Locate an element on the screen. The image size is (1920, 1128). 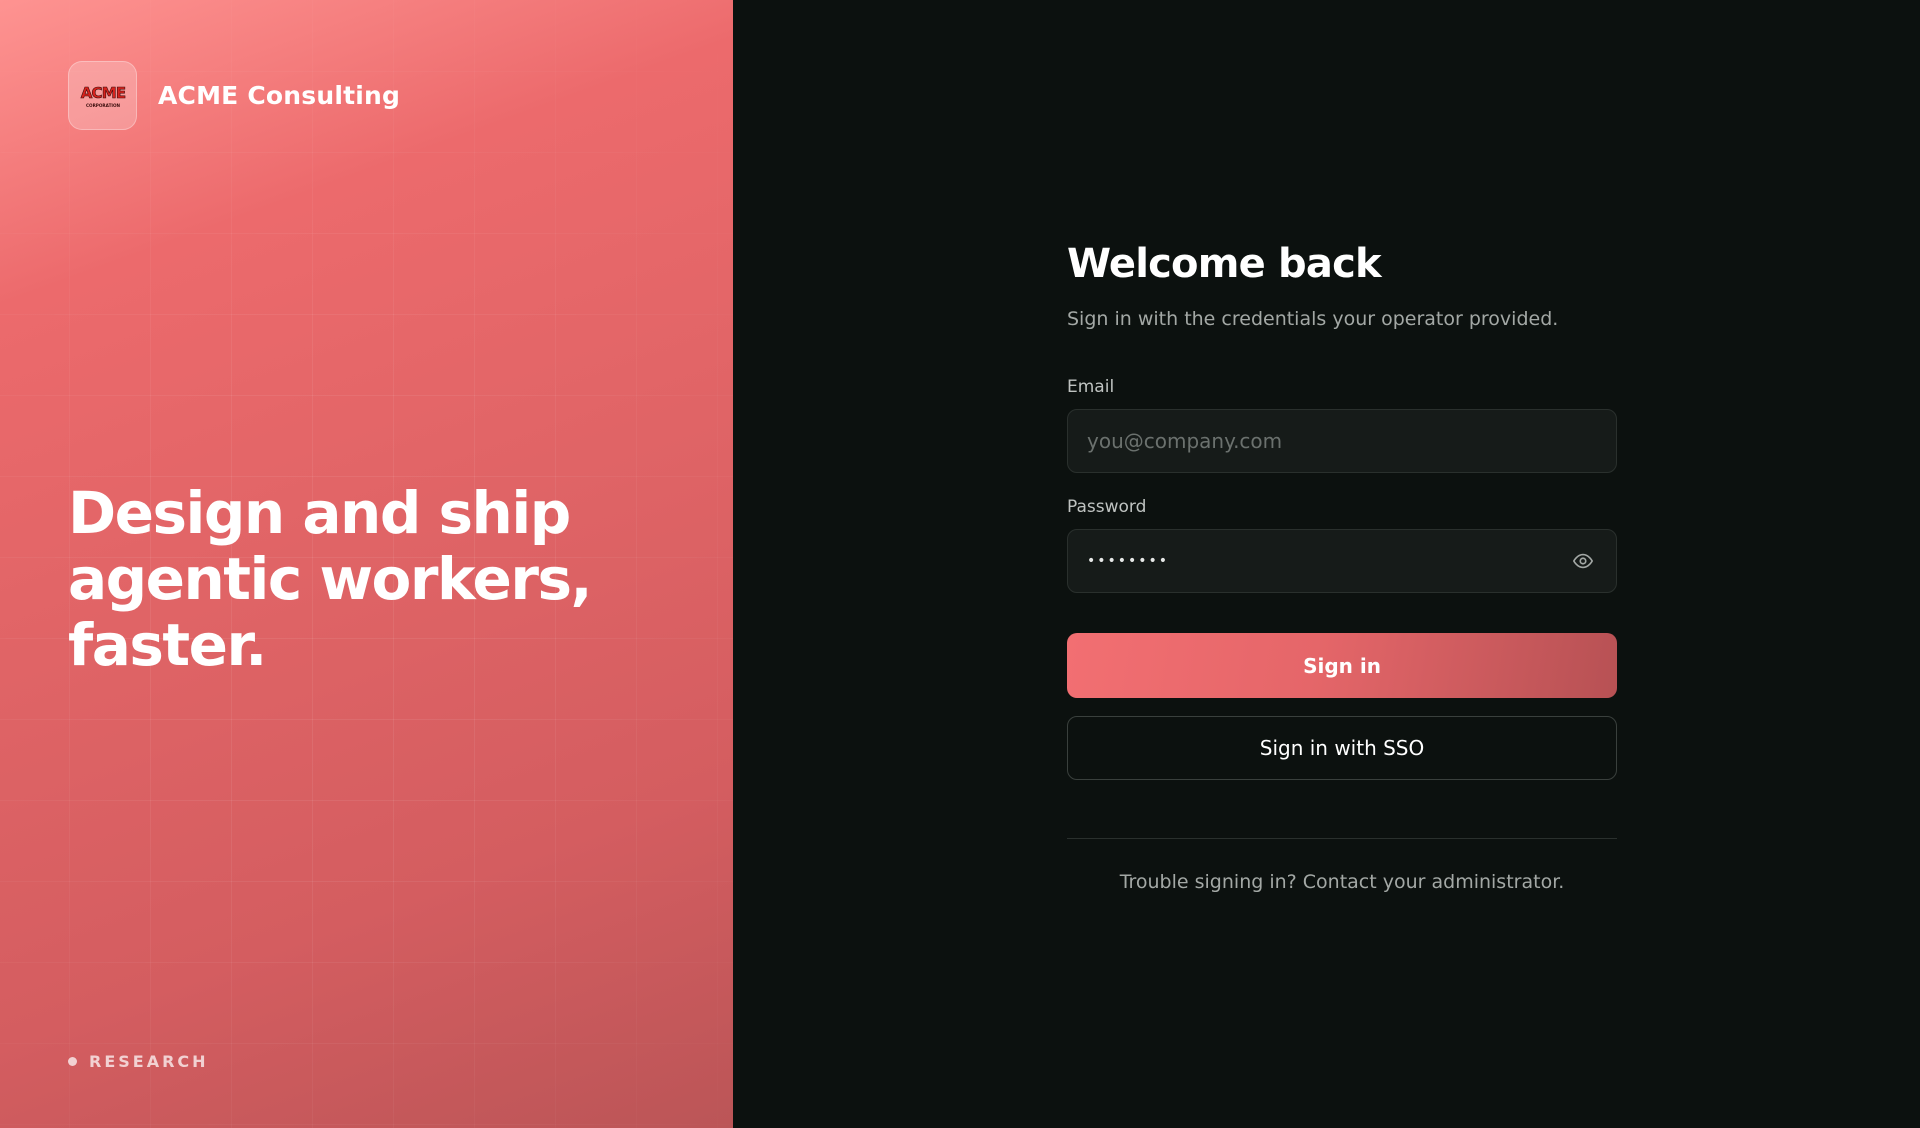
sso-sign-in-button: Sign in with SSO is located at coordinates (1342, 748).